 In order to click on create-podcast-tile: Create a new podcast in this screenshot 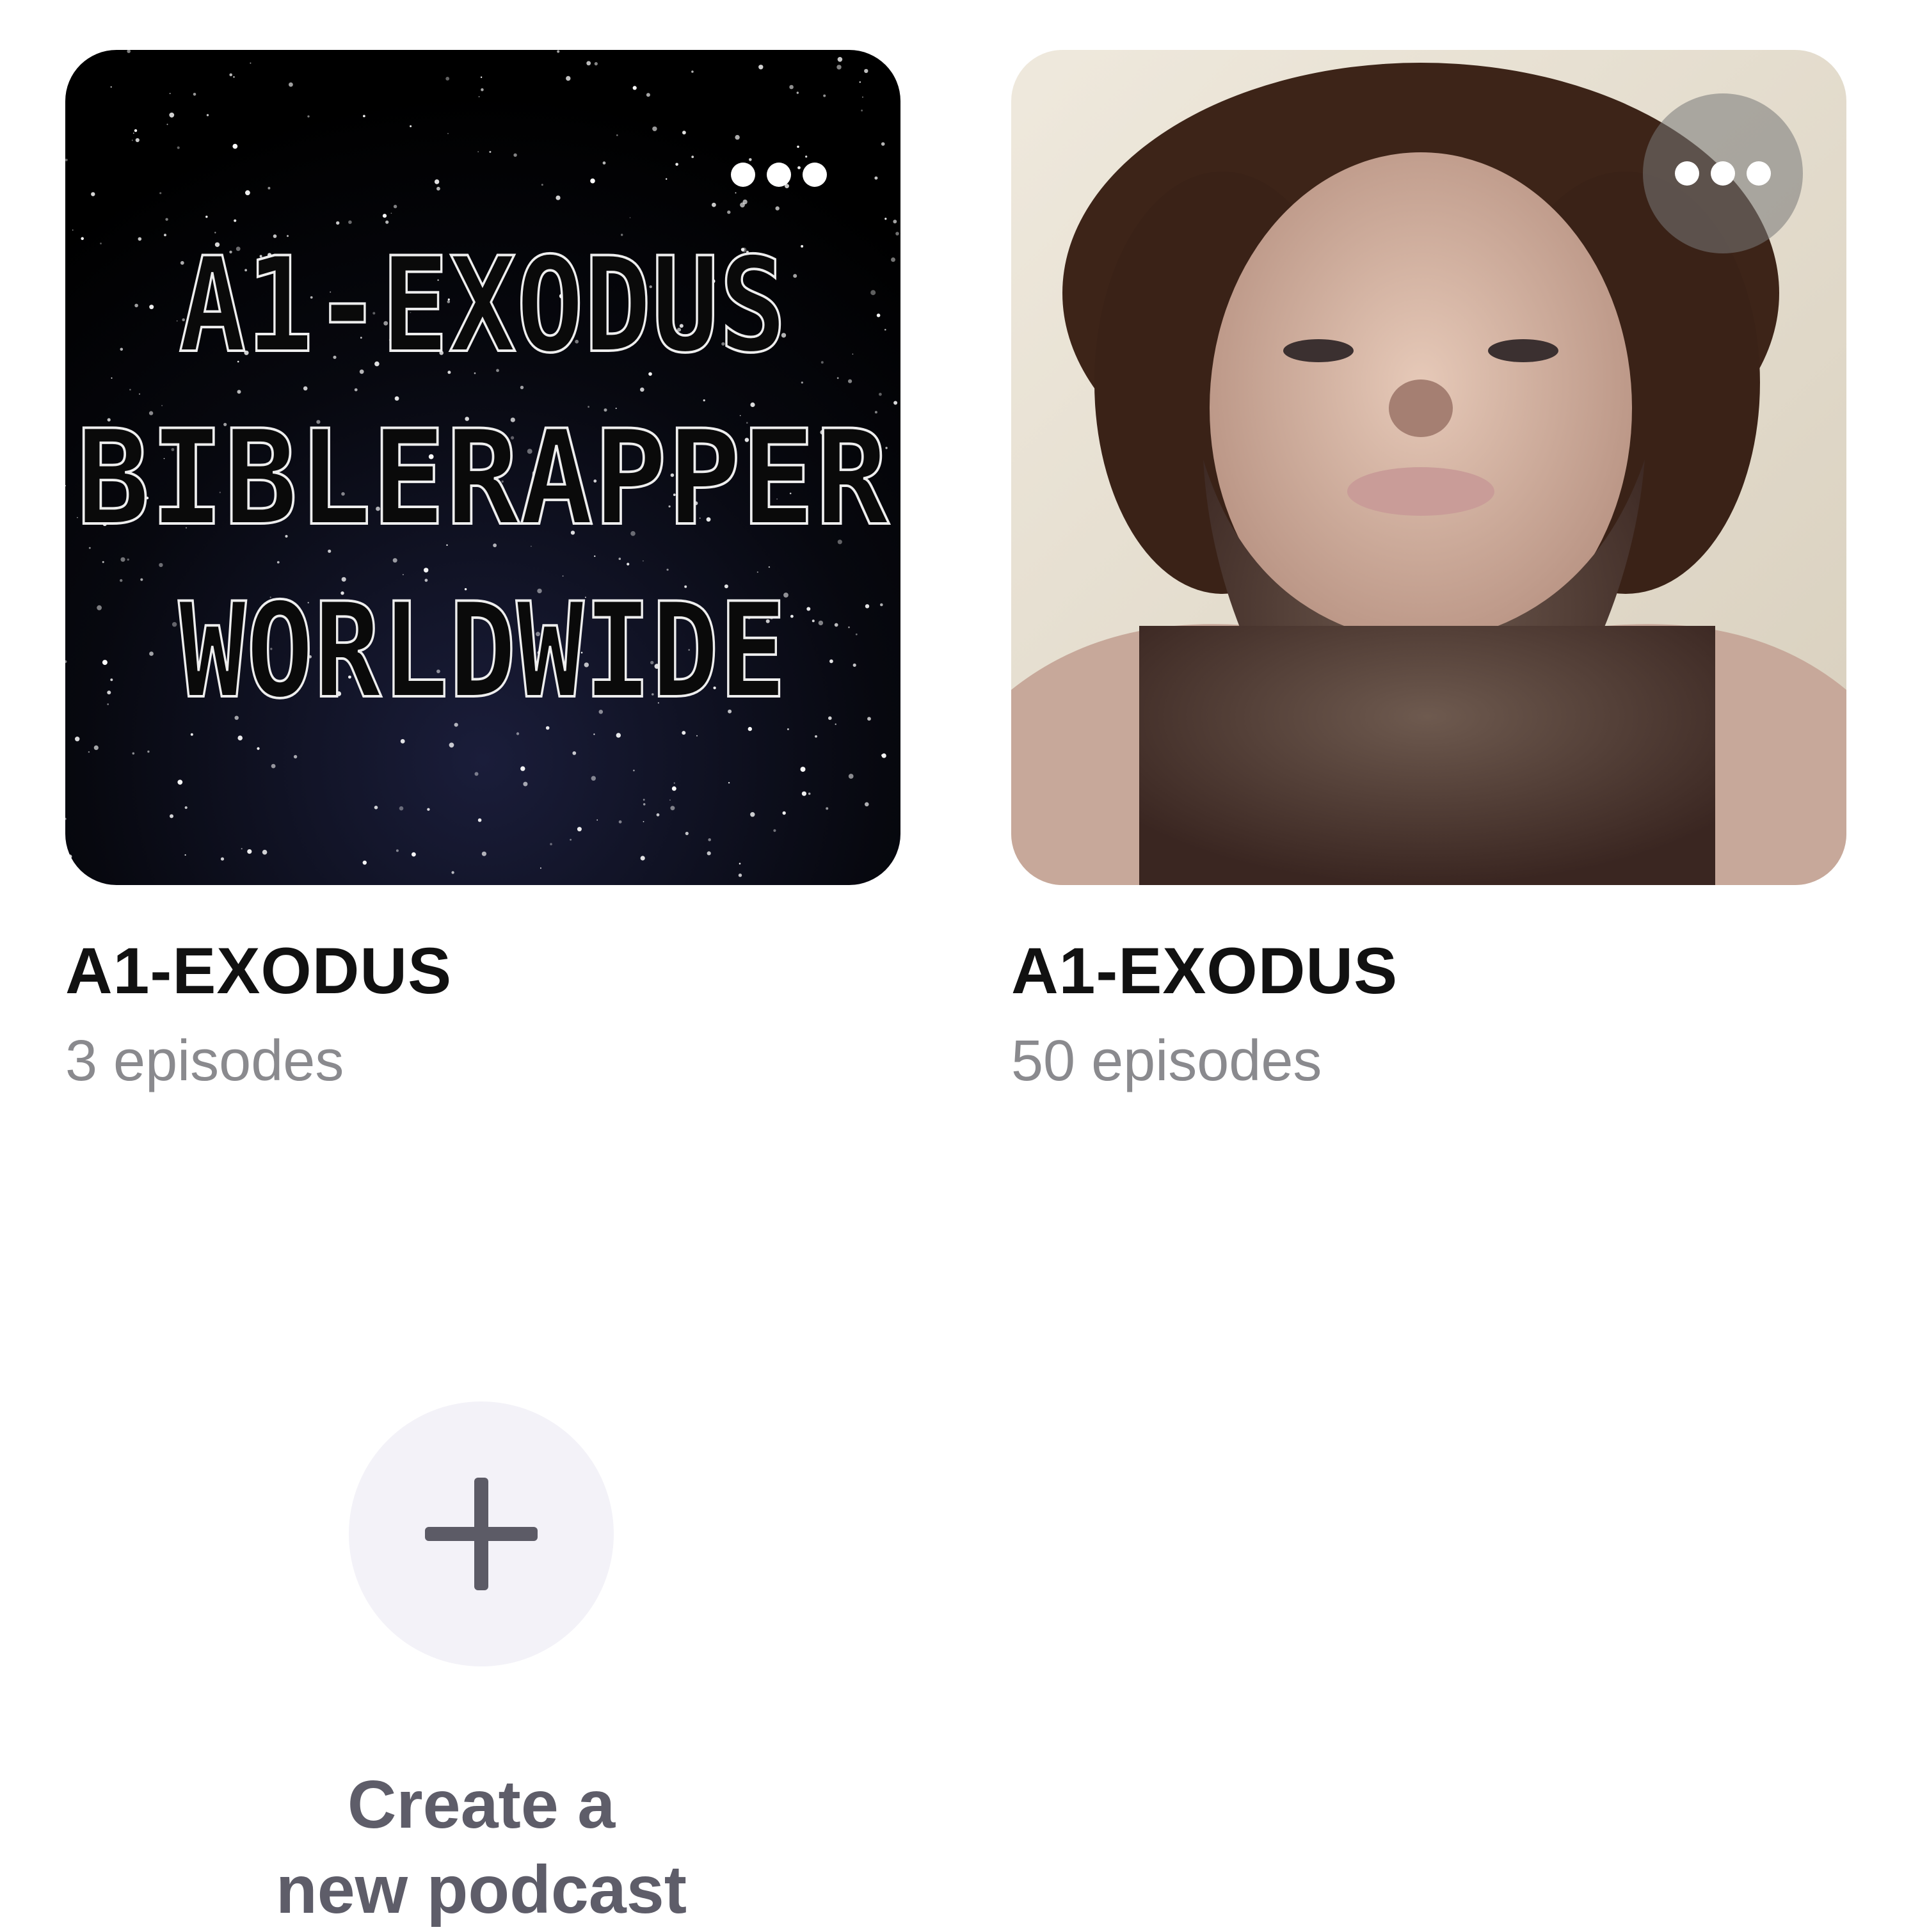, I will do `click(481, 1666)`.